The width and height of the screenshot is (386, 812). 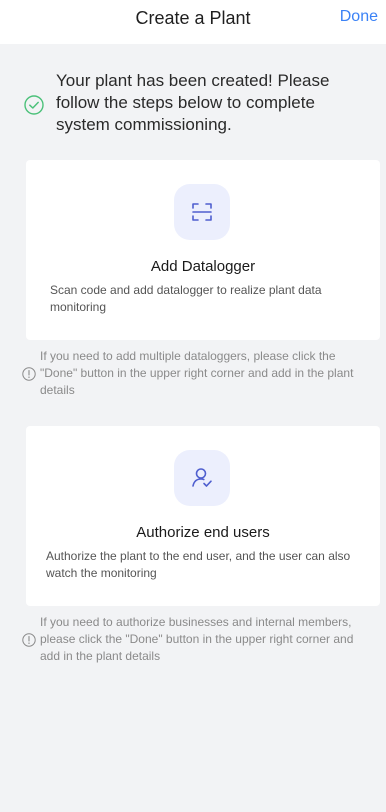 I want to click on user-icon-badge, so click(x=202, y=478).